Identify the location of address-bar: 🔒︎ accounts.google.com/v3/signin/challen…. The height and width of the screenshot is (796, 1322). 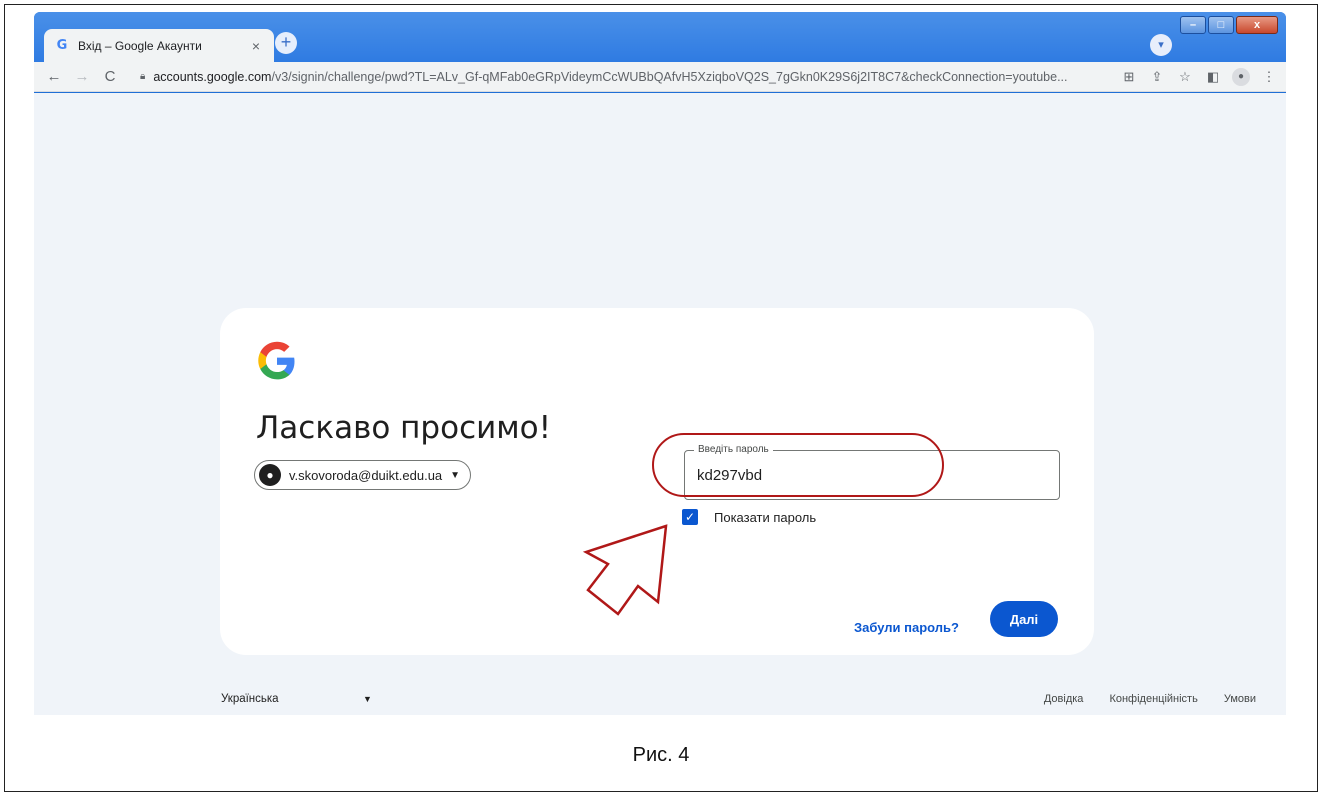
(622, 77).